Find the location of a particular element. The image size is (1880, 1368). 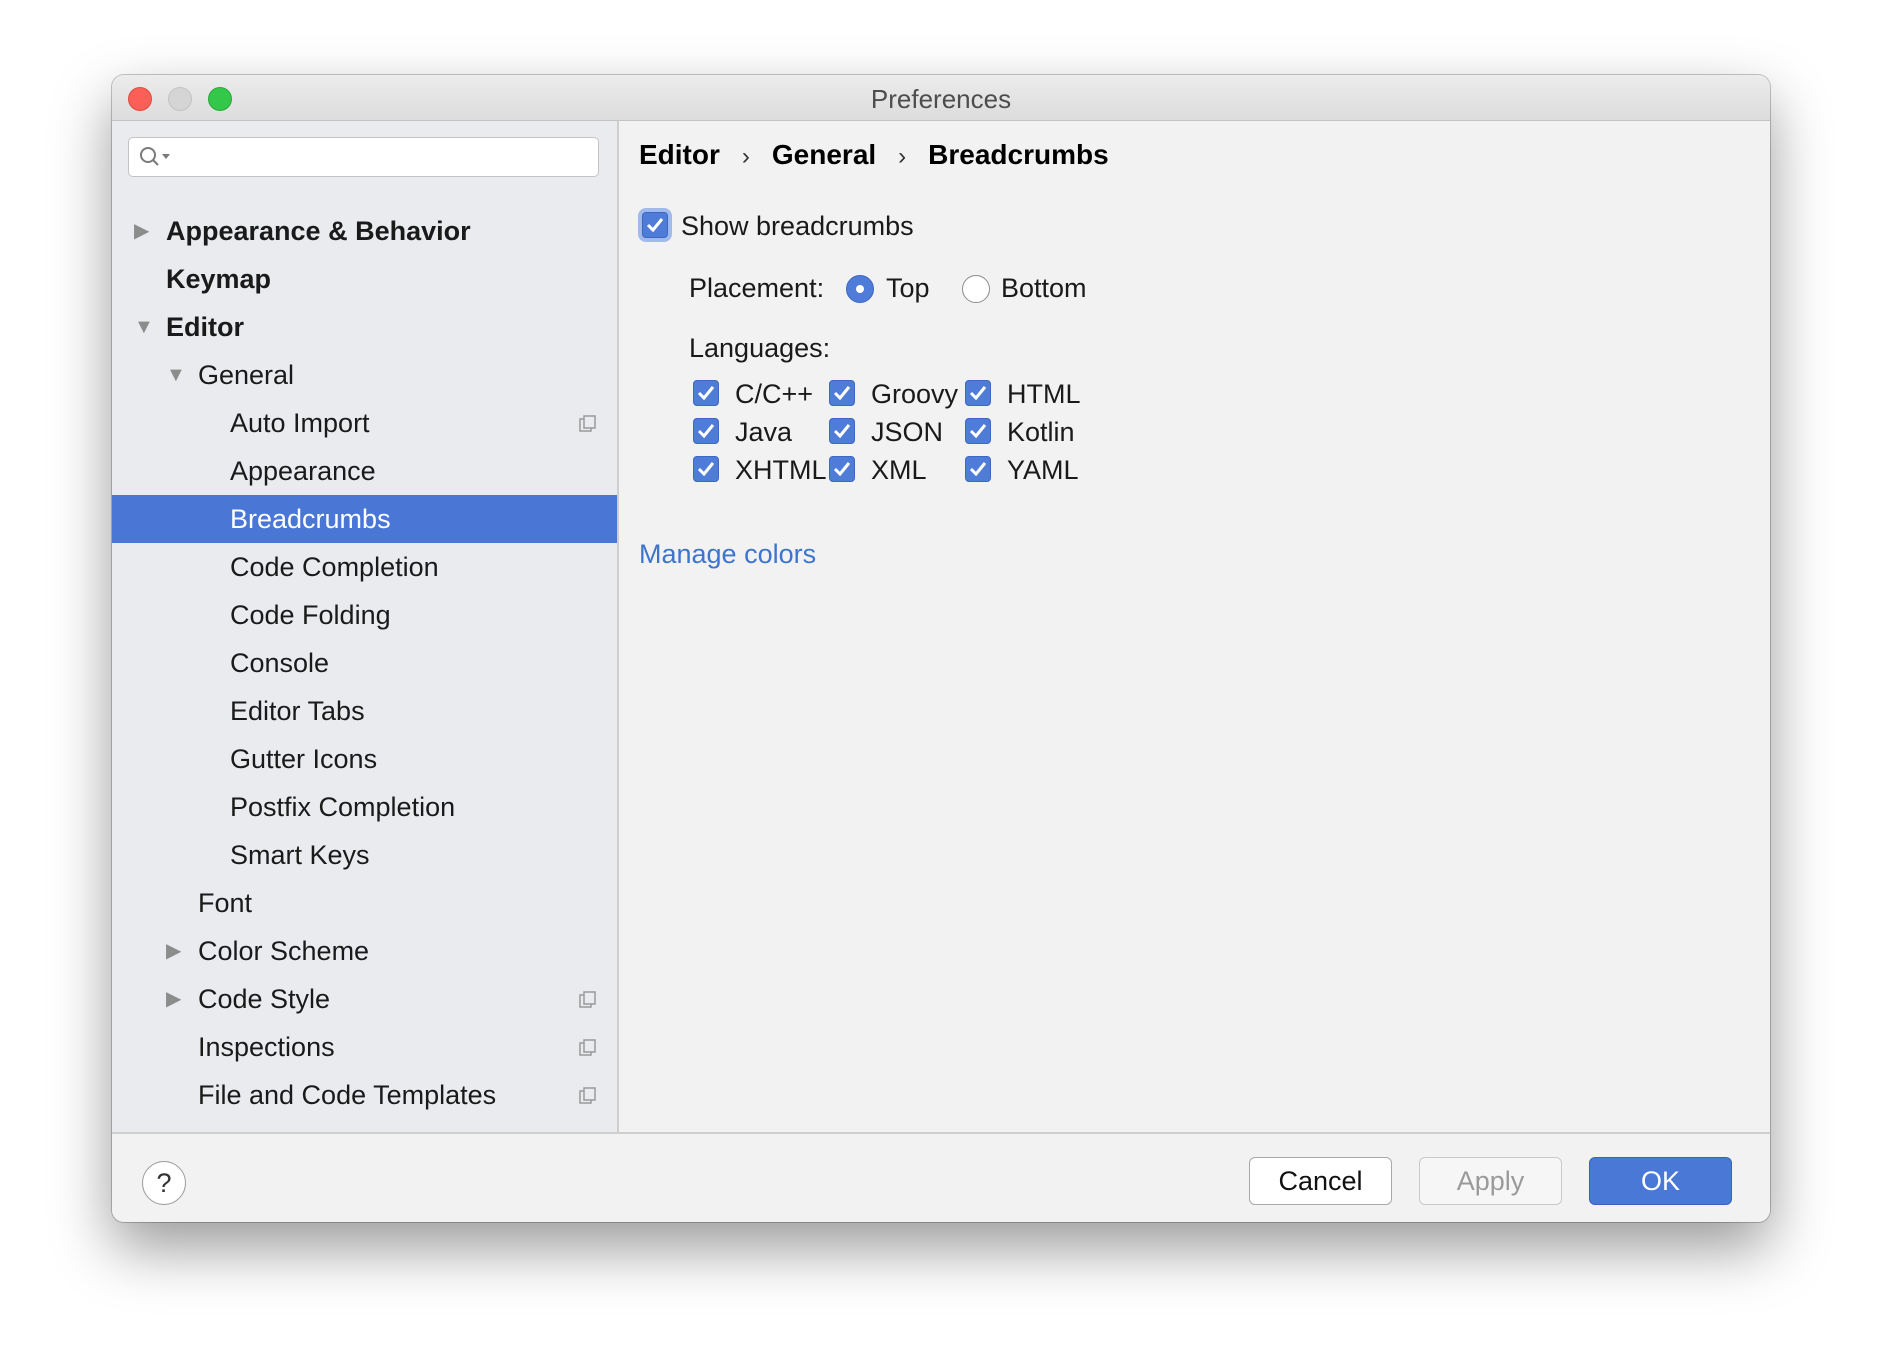

sidebar-item-file-encodings: File Encodings is located at coordinates (364, 1125).